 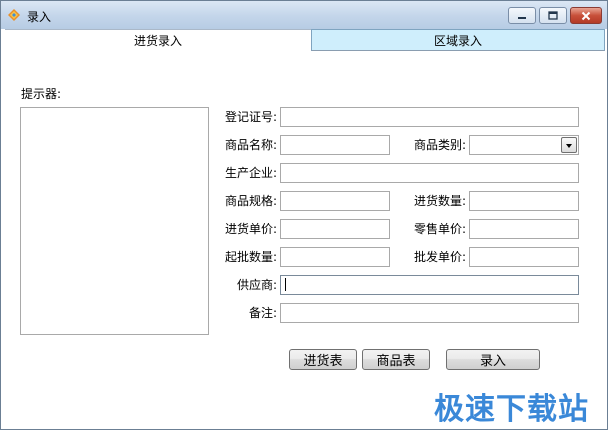 What do you see at coordinates (250, 145) in the screenshot?
I see `product-name-label: 商品名称:` at bounding box center [250, 145].